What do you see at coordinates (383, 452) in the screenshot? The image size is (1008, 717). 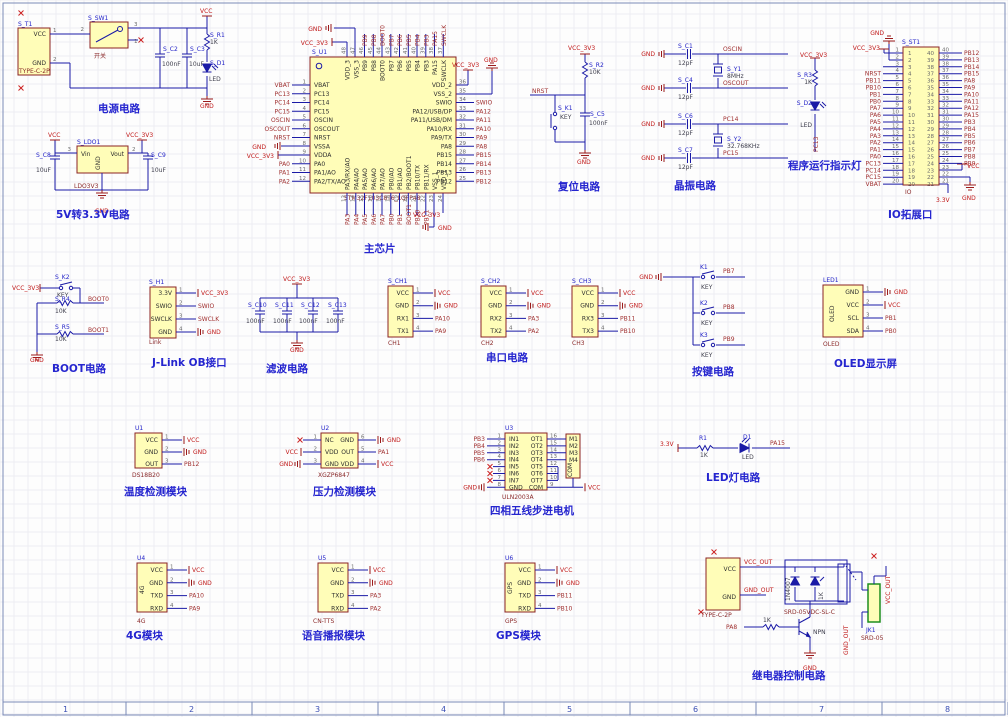 I see `net-label: PA1` at bounding box center [383, 452].